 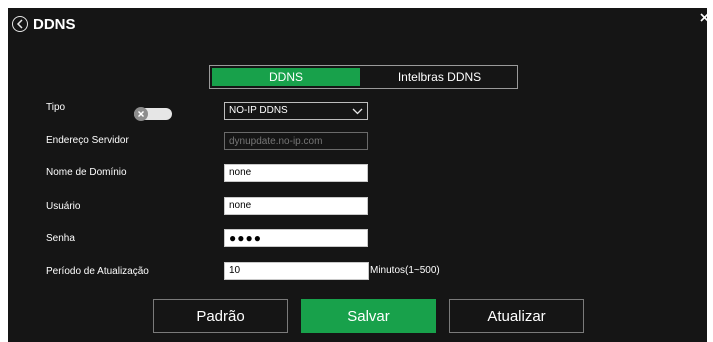 I want to click on chevron-left-icon, so click(x=19, y=24).